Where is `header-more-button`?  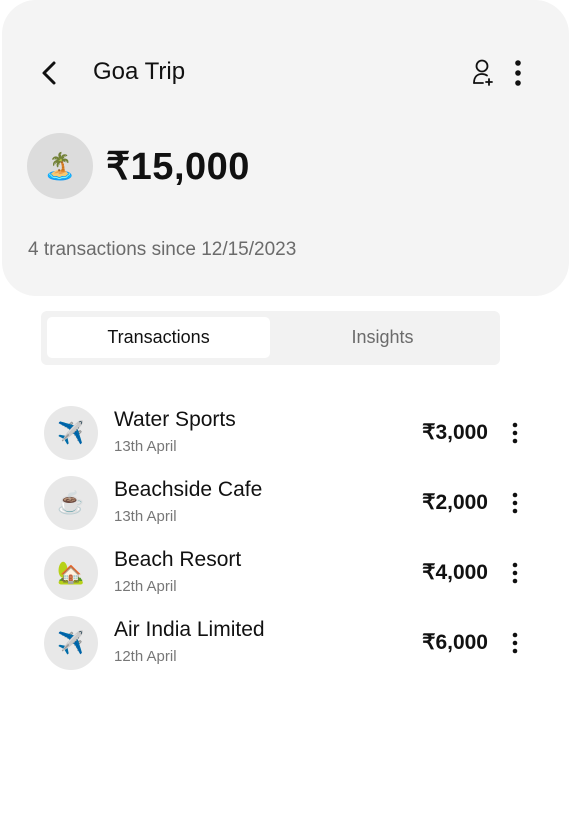
header-more-button is located at coordinates (518, 73).